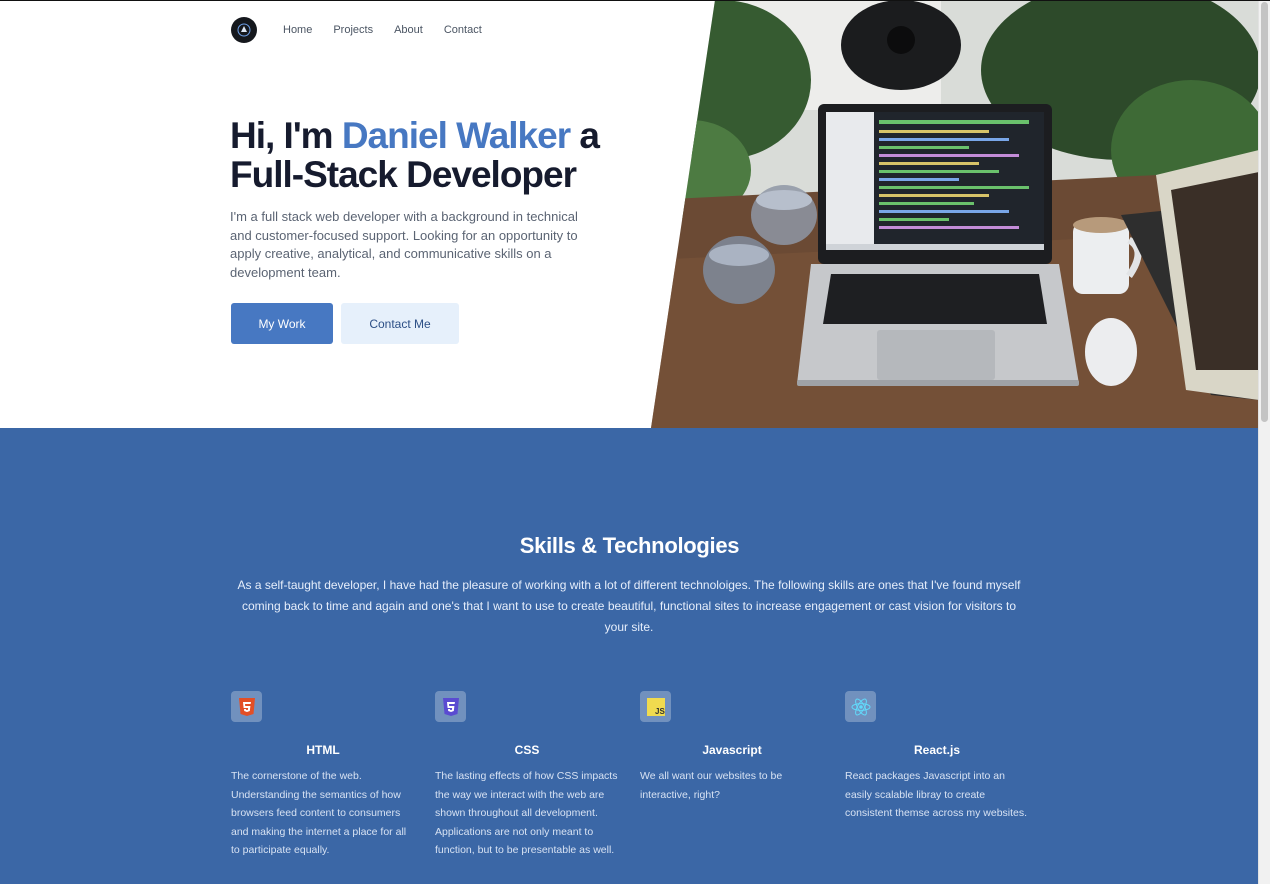 This screenshot has height=884, width=1270. What do you see at coordinates (629, 545) in the screenshot?
I see `skills-title: Skills & Technologies` at bounding box center [629, 545].